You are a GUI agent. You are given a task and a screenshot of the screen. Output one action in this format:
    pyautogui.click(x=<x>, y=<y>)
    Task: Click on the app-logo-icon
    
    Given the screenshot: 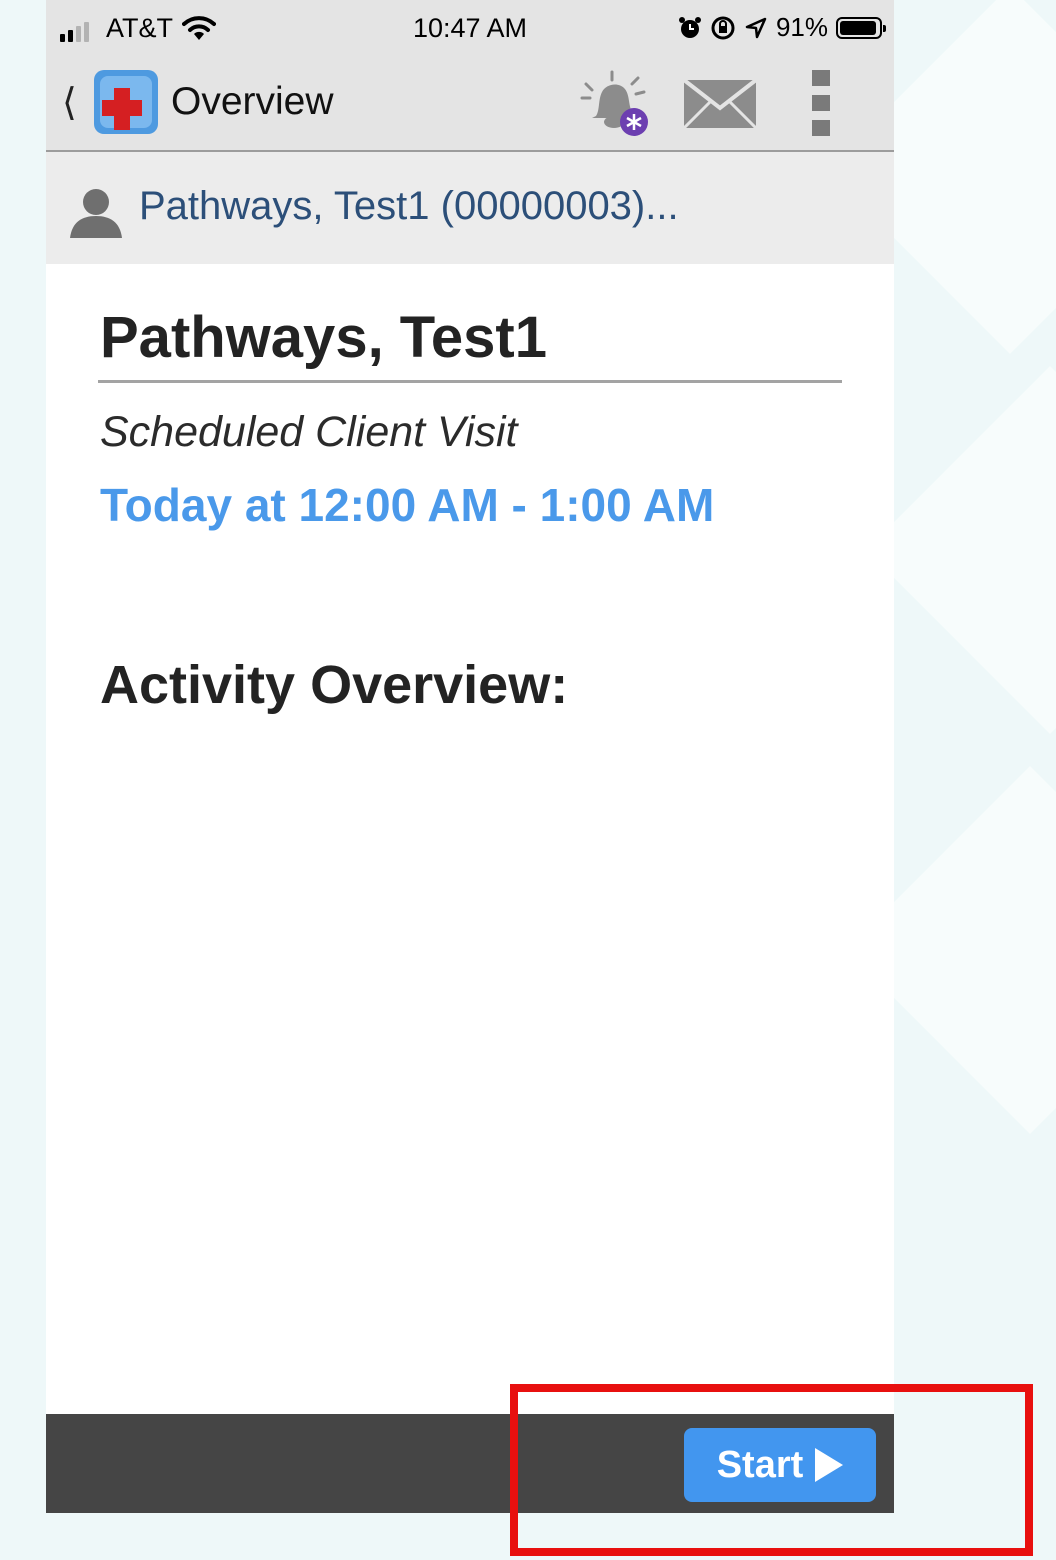 What is the action you would take?
    pyautogui.click(x=126, y=102)
    